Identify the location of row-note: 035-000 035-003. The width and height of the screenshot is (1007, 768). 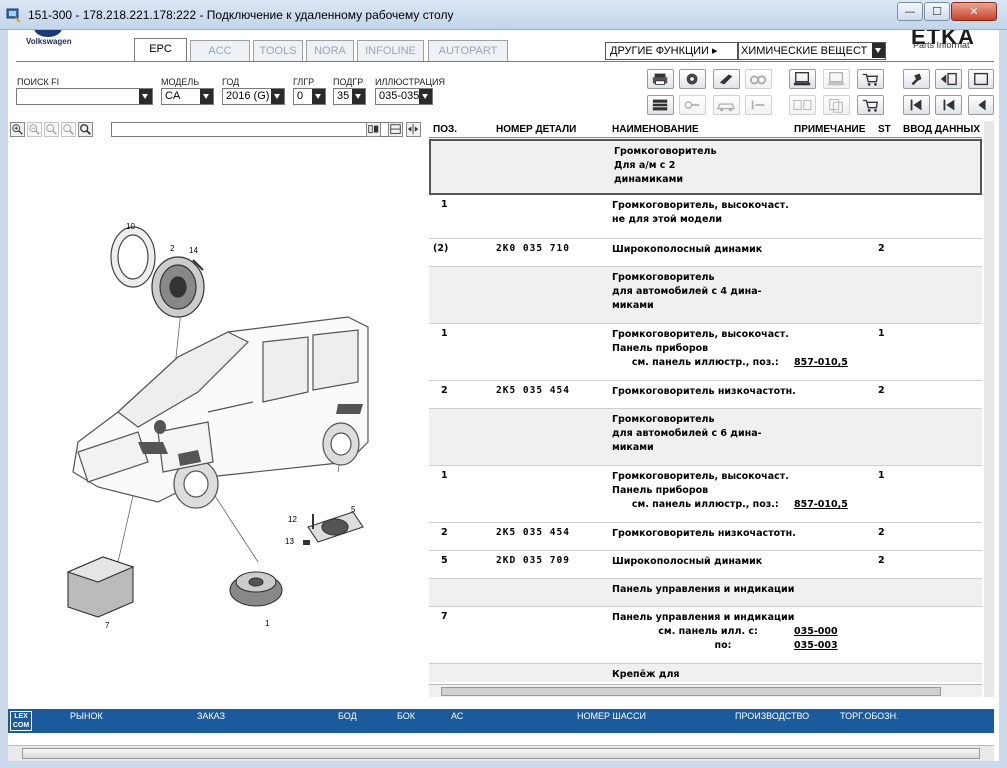
(816, 632).